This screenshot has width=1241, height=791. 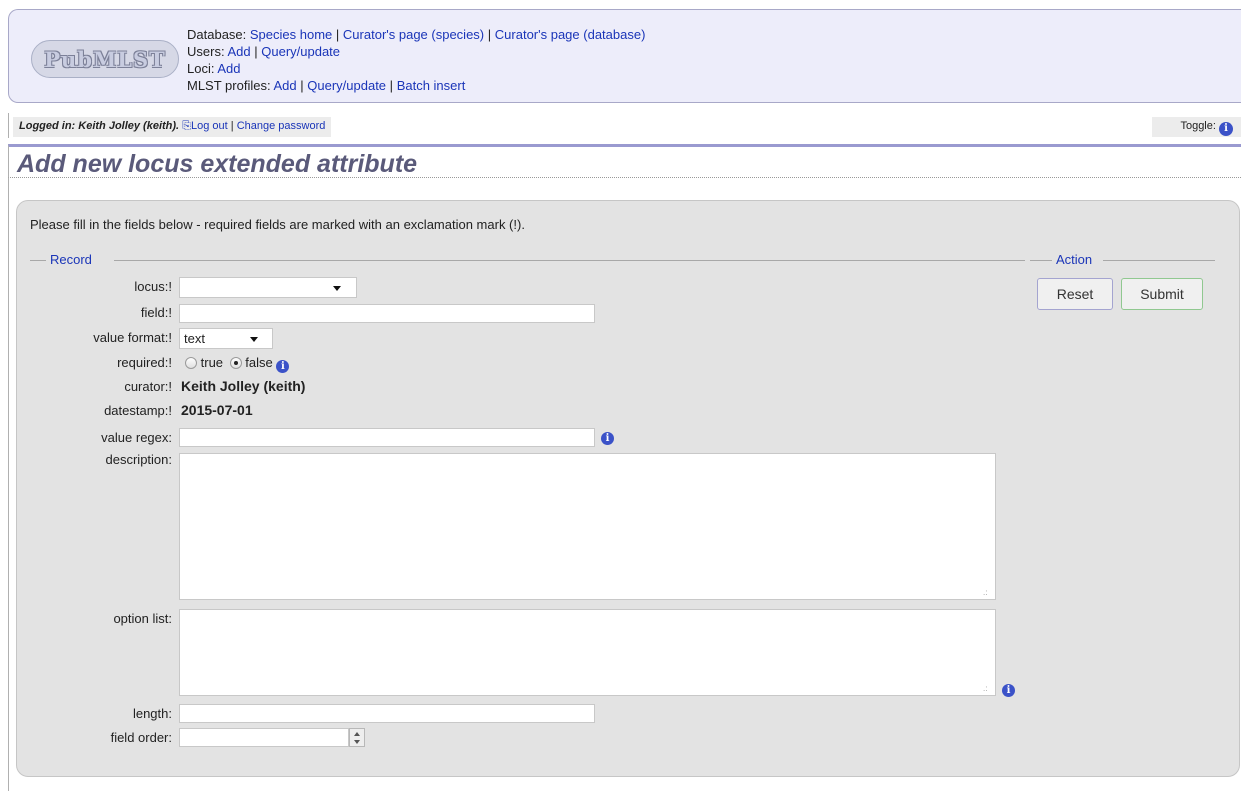 What do you see at coordinates (431, 85) in the screenshot?
I see `mlst-batch-insert-link: Batch insert` at bounding box center [431, 85].